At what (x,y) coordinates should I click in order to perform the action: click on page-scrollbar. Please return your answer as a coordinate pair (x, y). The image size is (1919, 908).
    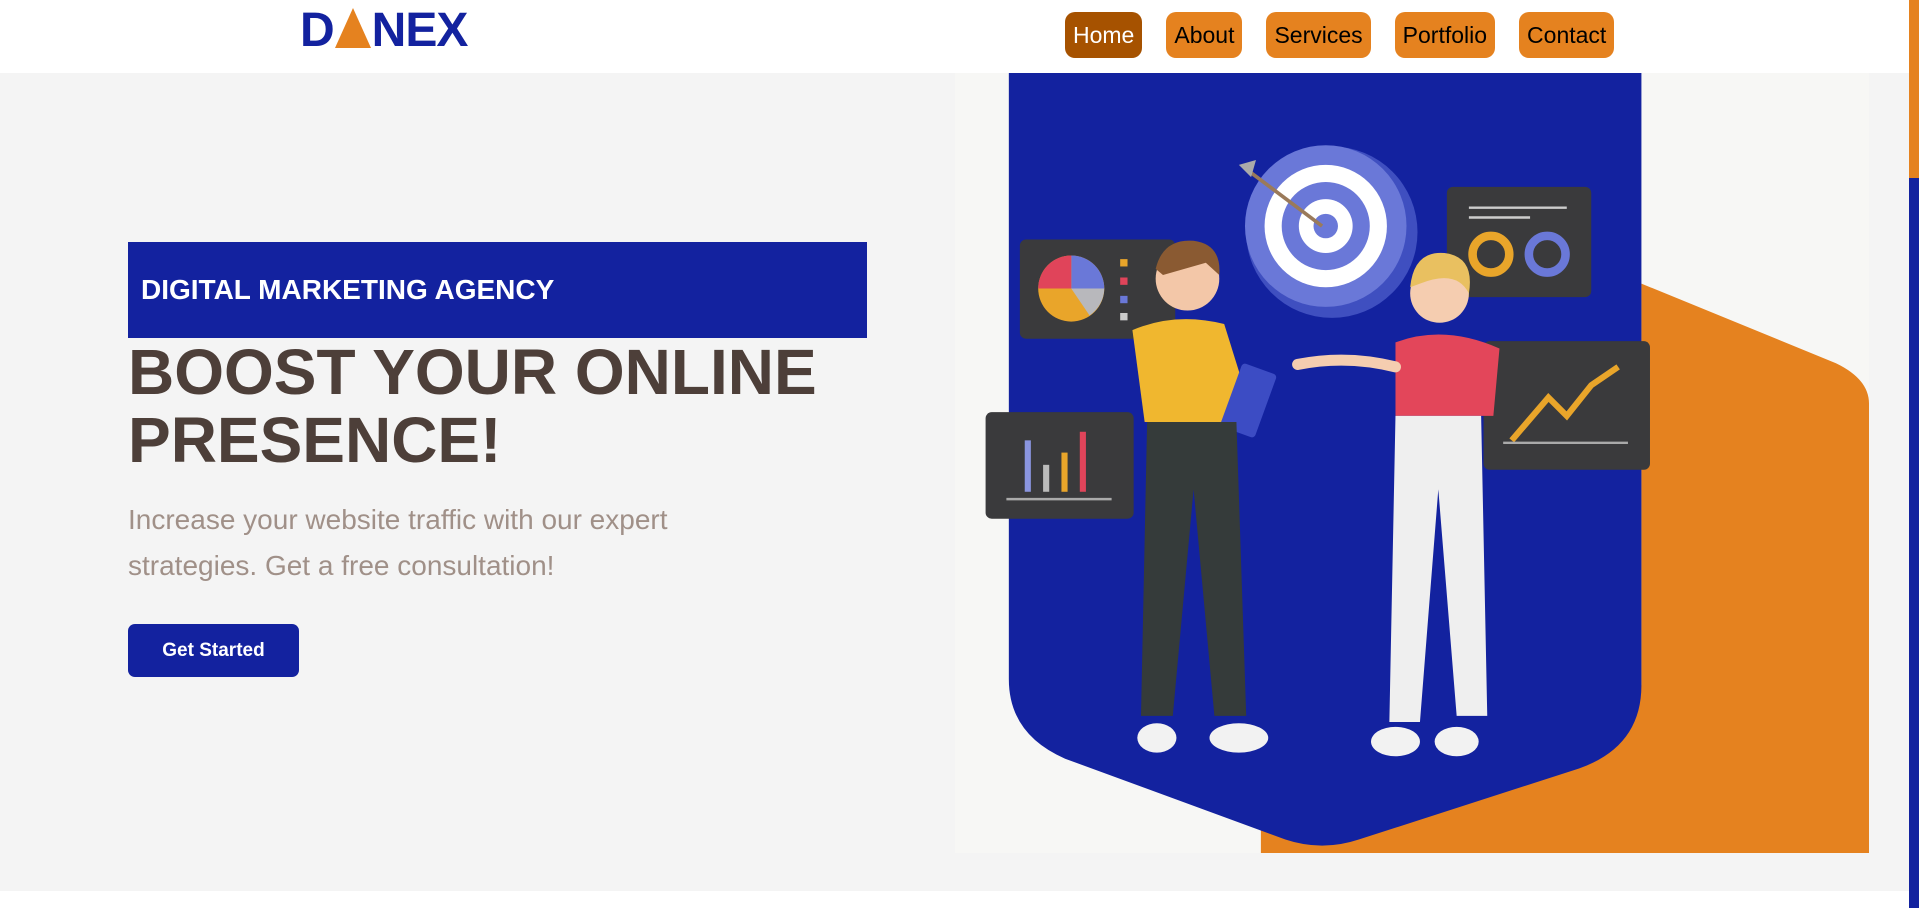
    Looking at the image, I should click on (1914, 454).